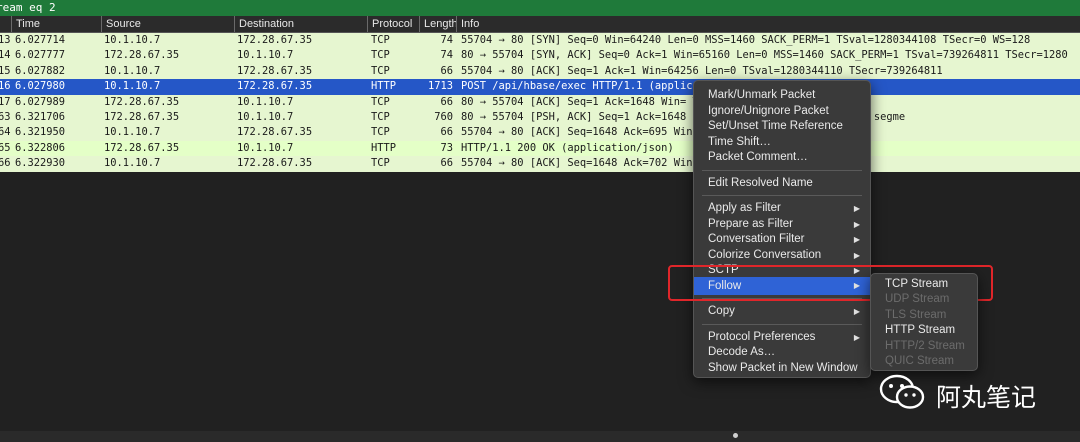 The height and width of the screenshot is (442, 1080). What do you see at coordinates (917, 299) in the screenshot?
I see `submenu-item-udp-stream: UDP Stream` at bounding box center [917, 299].